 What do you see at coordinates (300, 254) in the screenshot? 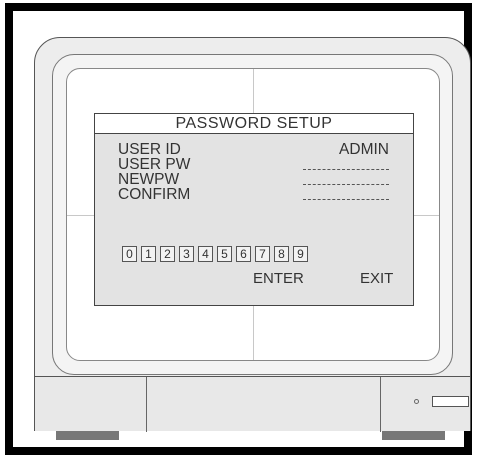
I see `key-9: 9` at bounding box center [300, 254].